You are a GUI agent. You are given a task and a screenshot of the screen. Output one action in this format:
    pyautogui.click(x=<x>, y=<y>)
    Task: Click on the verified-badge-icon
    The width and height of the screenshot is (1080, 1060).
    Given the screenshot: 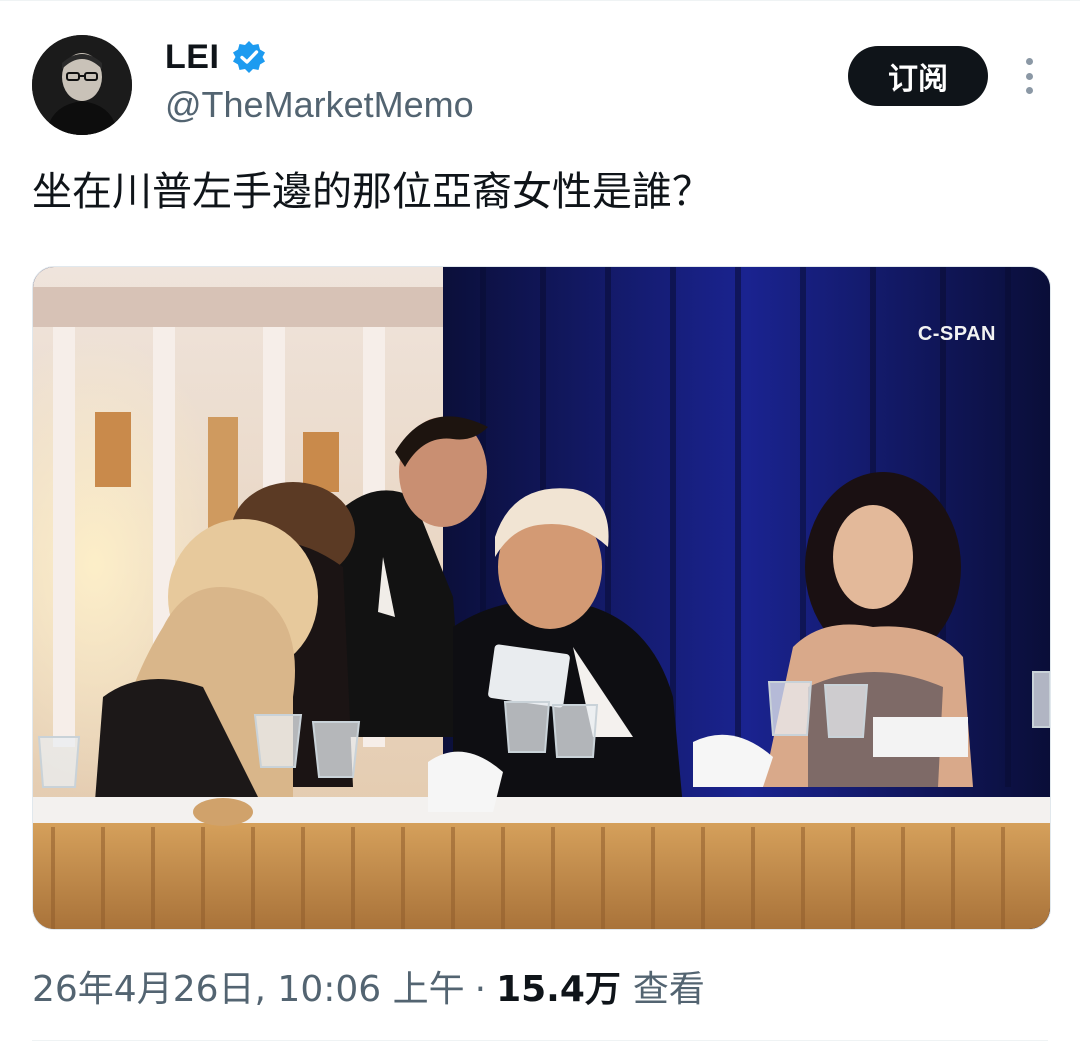 What is the action you would take?
    pyautogui.click(x=249, y=57)
    